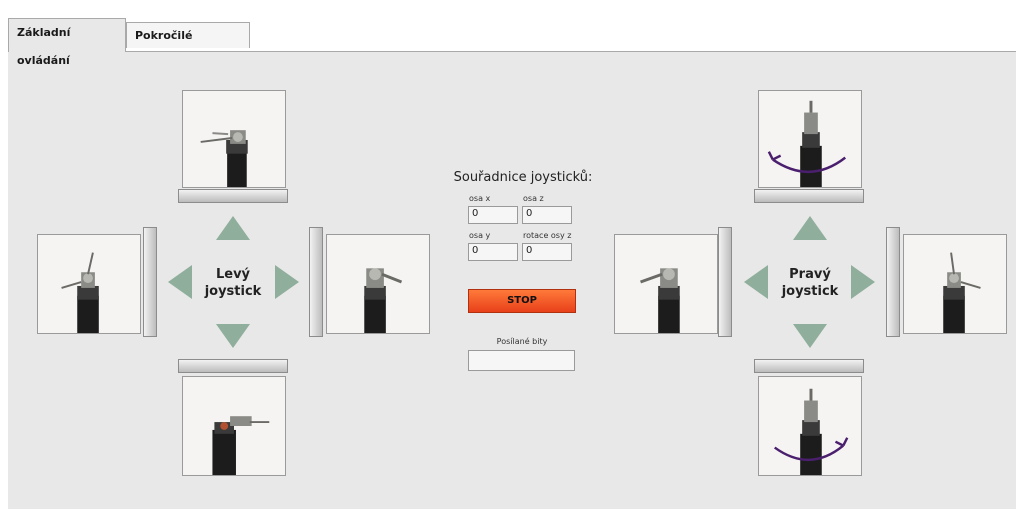 Image resolution: width=1024 pixels, height=516 pixels. I want to click on axis-x-field: 0, so click(493, 215).